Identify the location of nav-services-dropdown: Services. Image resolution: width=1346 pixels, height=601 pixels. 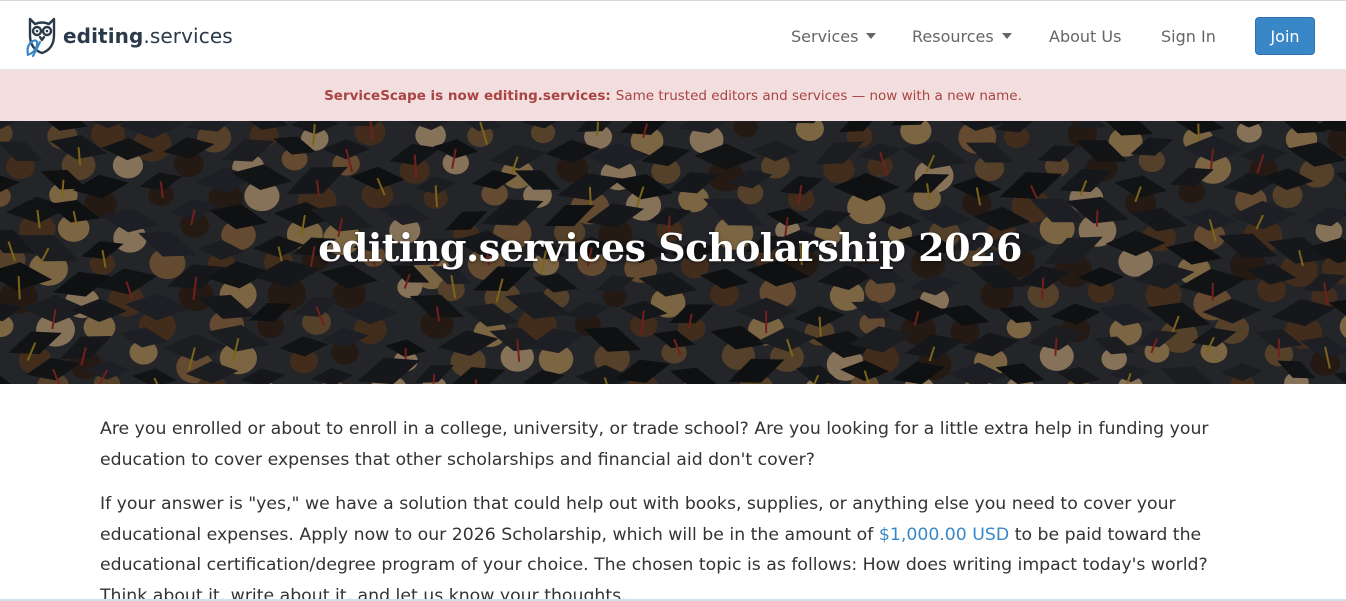
(834, 36).